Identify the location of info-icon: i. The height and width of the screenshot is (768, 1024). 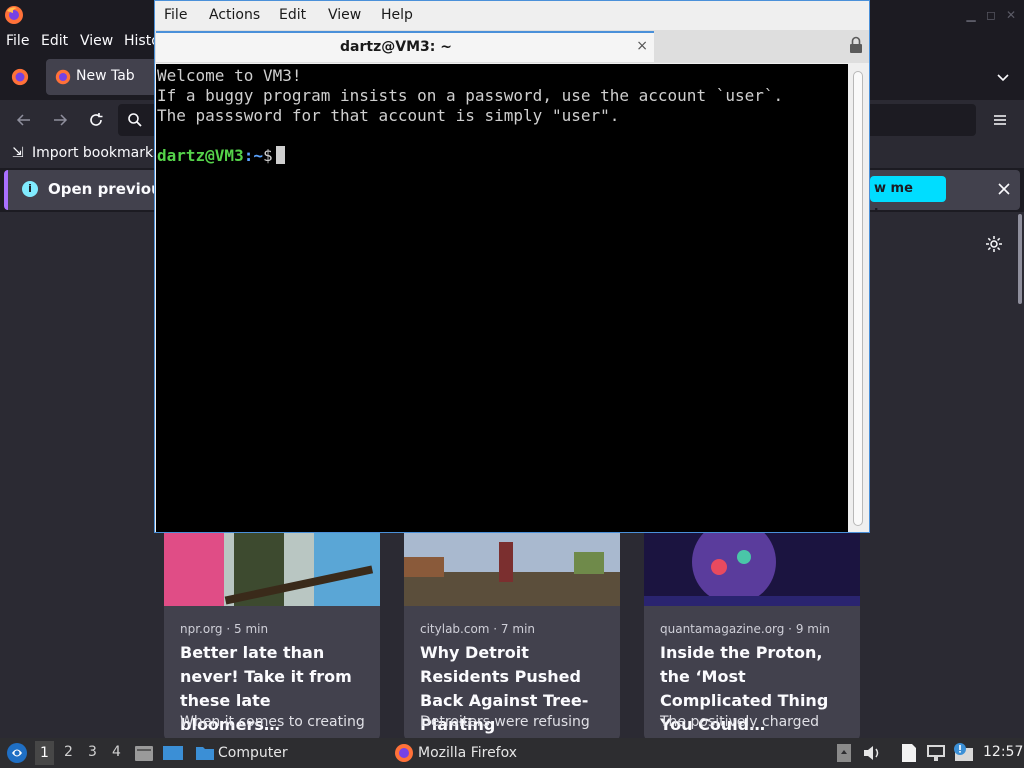
(30, 189).